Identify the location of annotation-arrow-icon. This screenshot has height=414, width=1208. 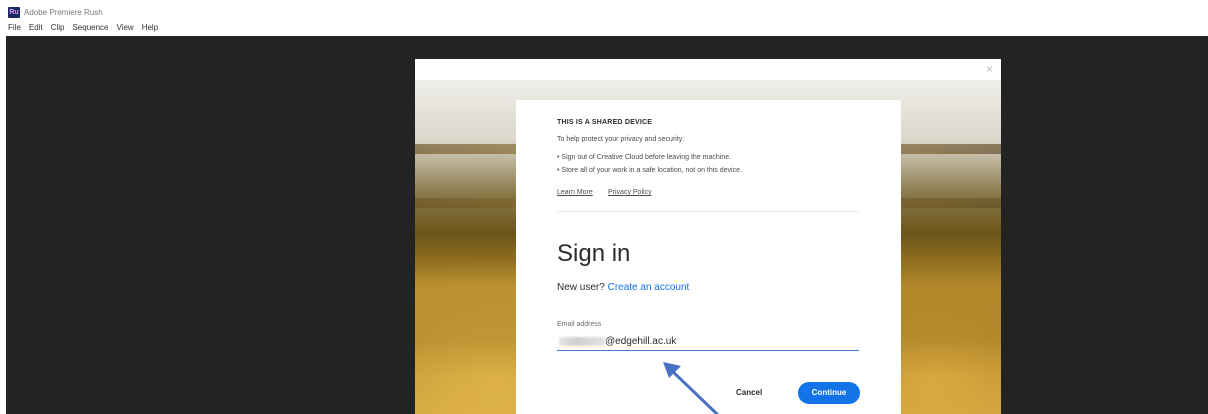
(691, 388).